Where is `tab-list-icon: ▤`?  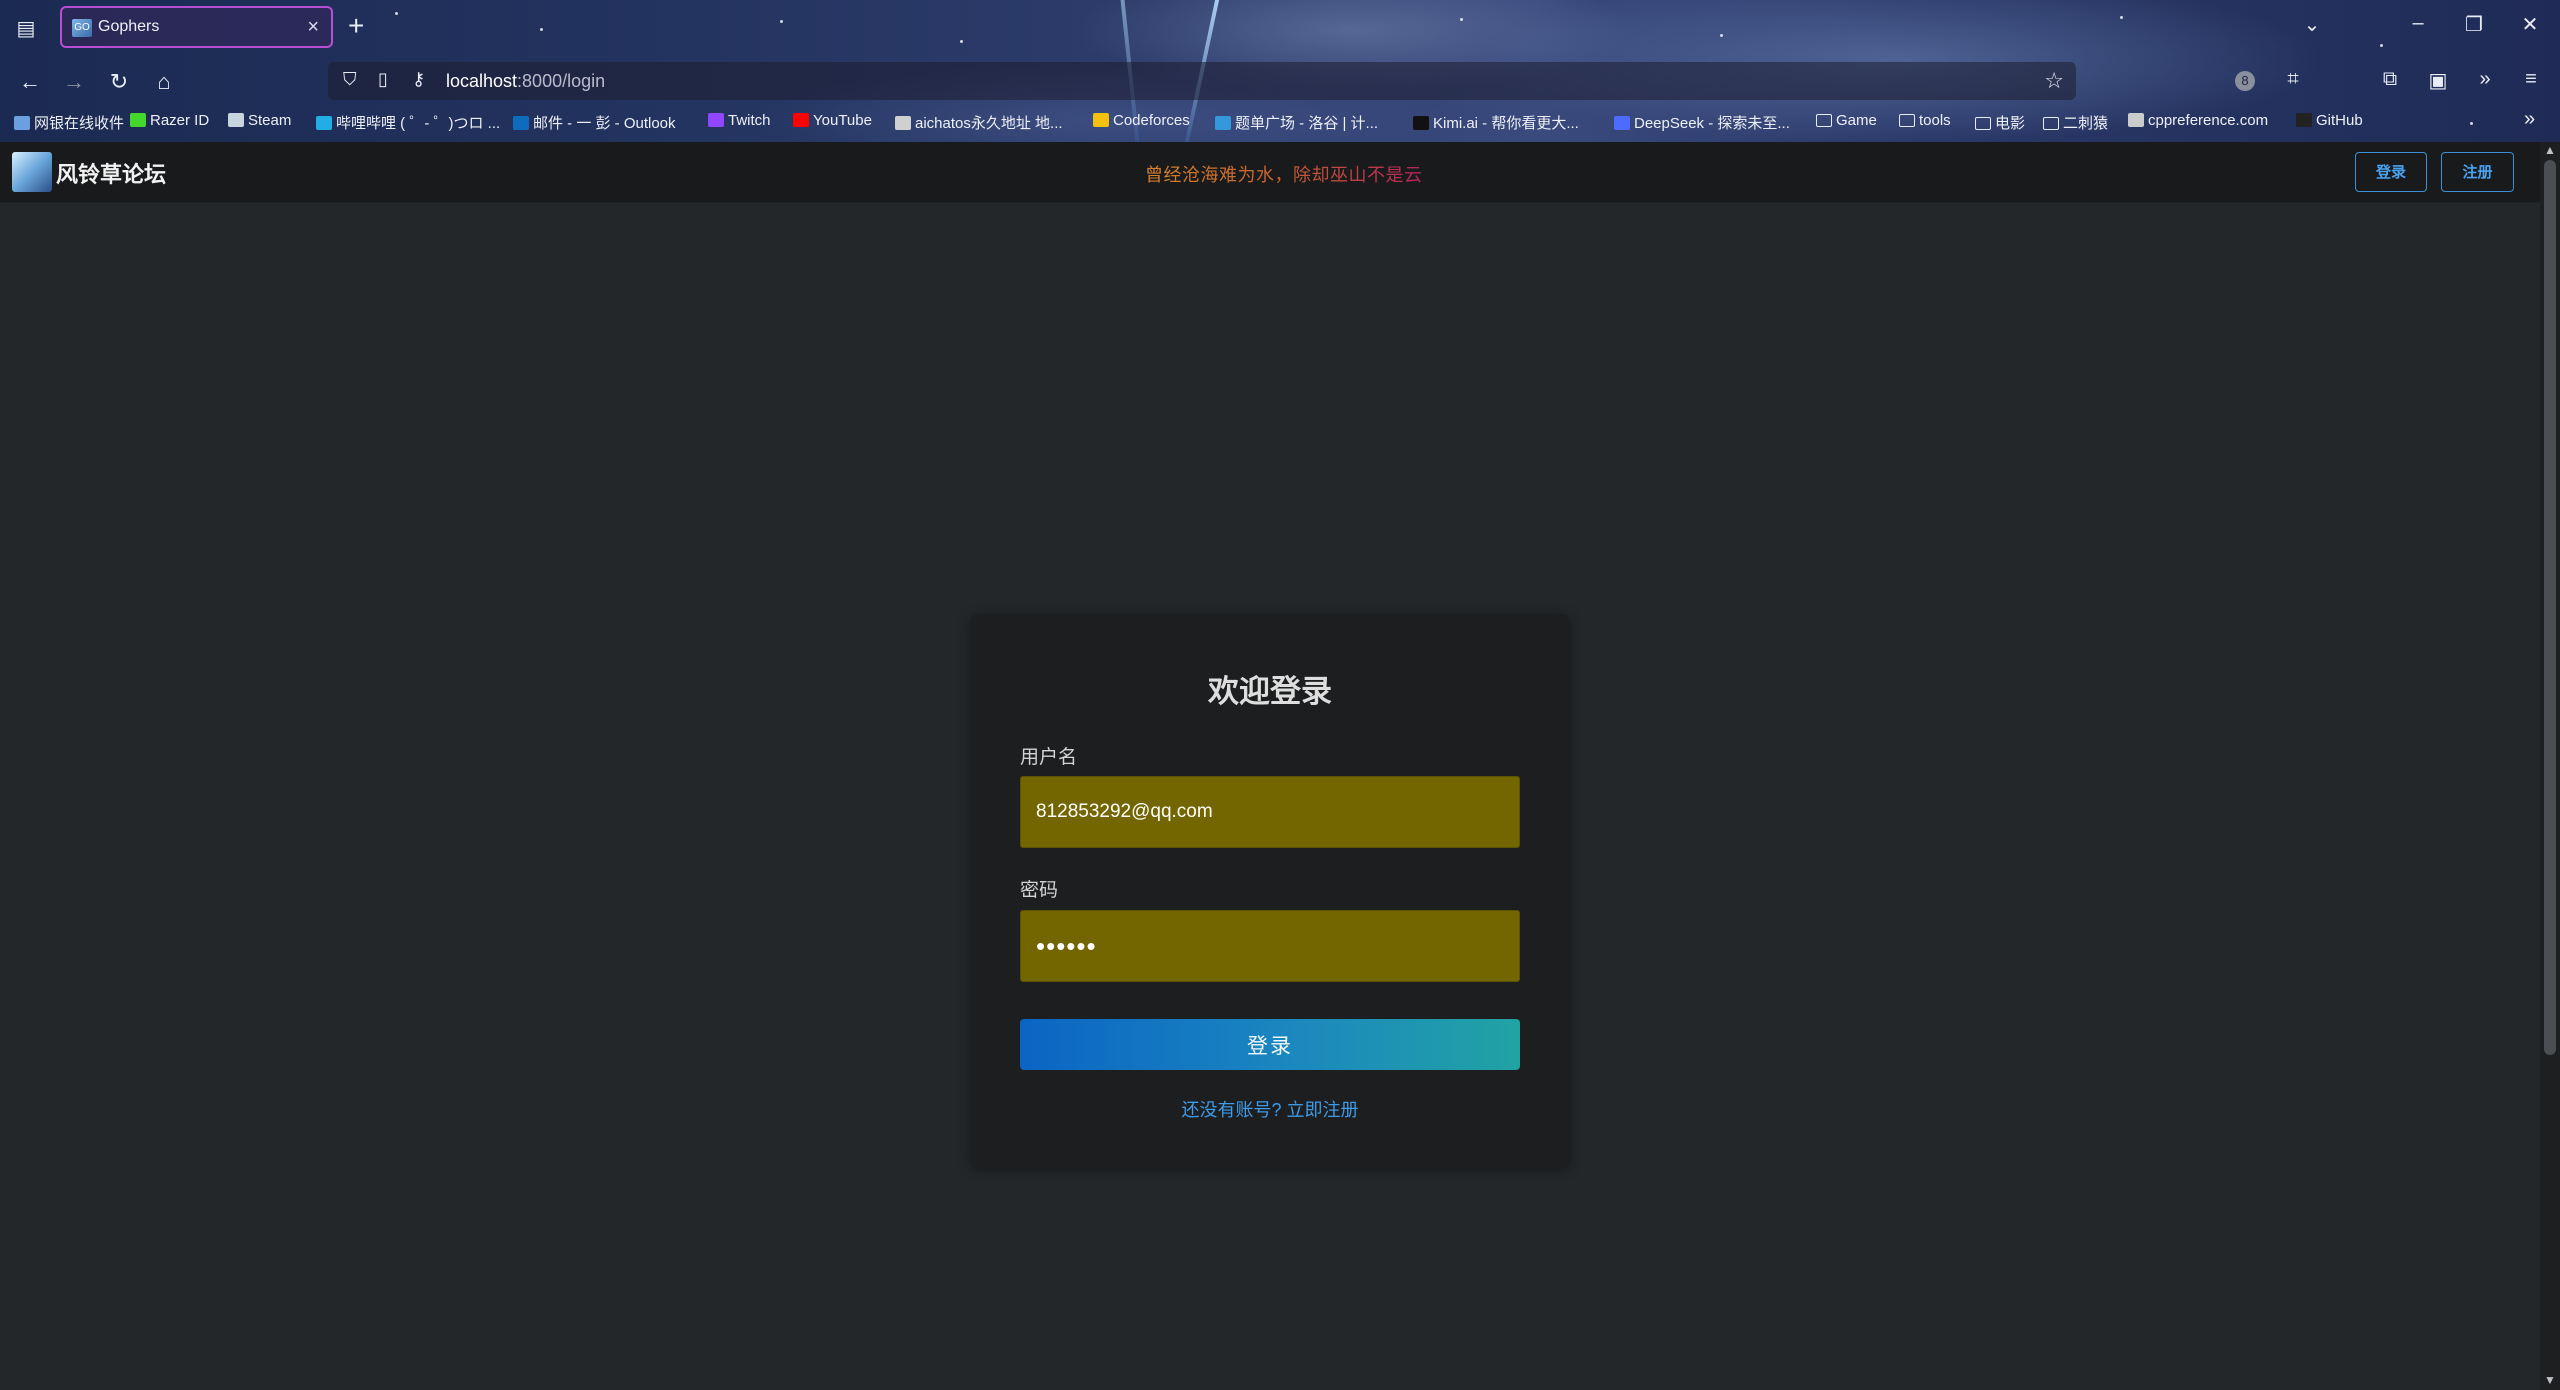 tab-list-icon: ▤ is located at coordinates (26, 29).